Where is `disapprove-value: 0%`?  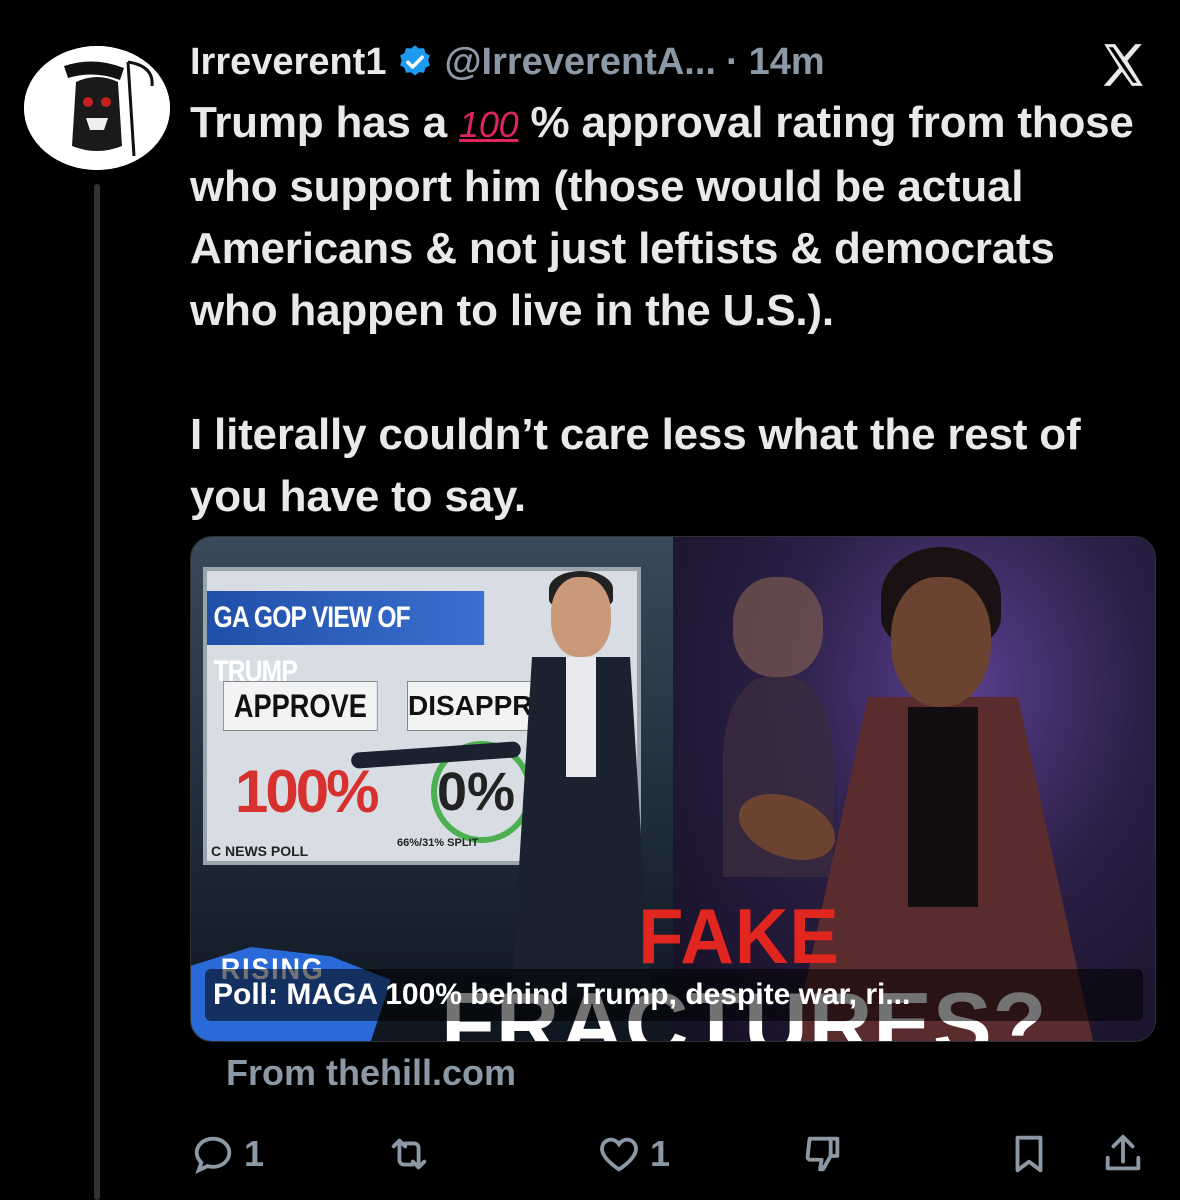 disapprove-value: 0% is located at coordinates (476, 792).